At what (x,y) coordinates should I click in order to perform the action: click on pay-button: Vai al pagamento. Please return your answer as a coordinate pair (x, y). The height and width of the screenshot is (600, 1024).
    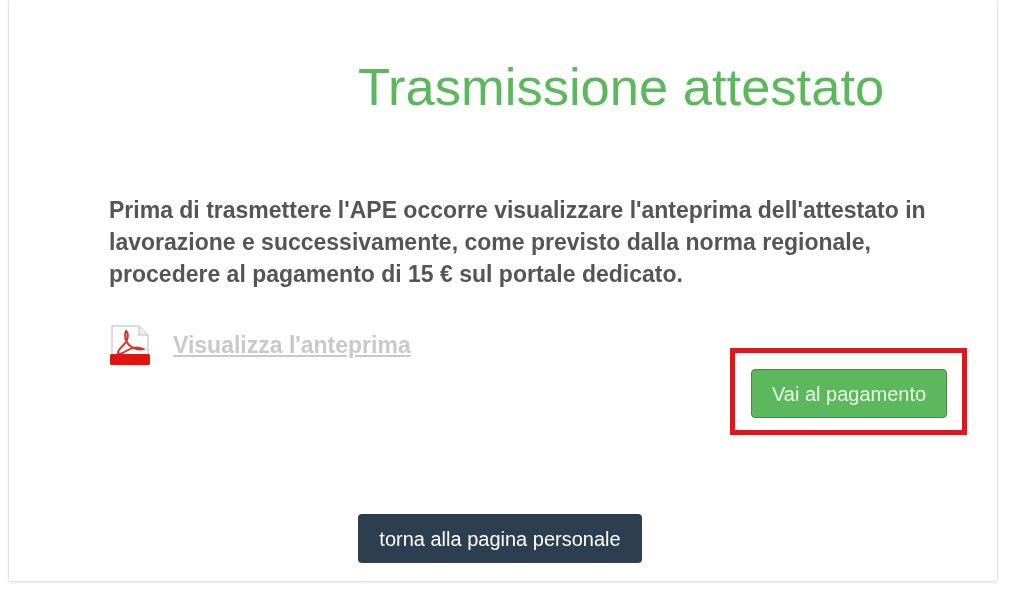
    Looking at the image, I should click on (849, 393).